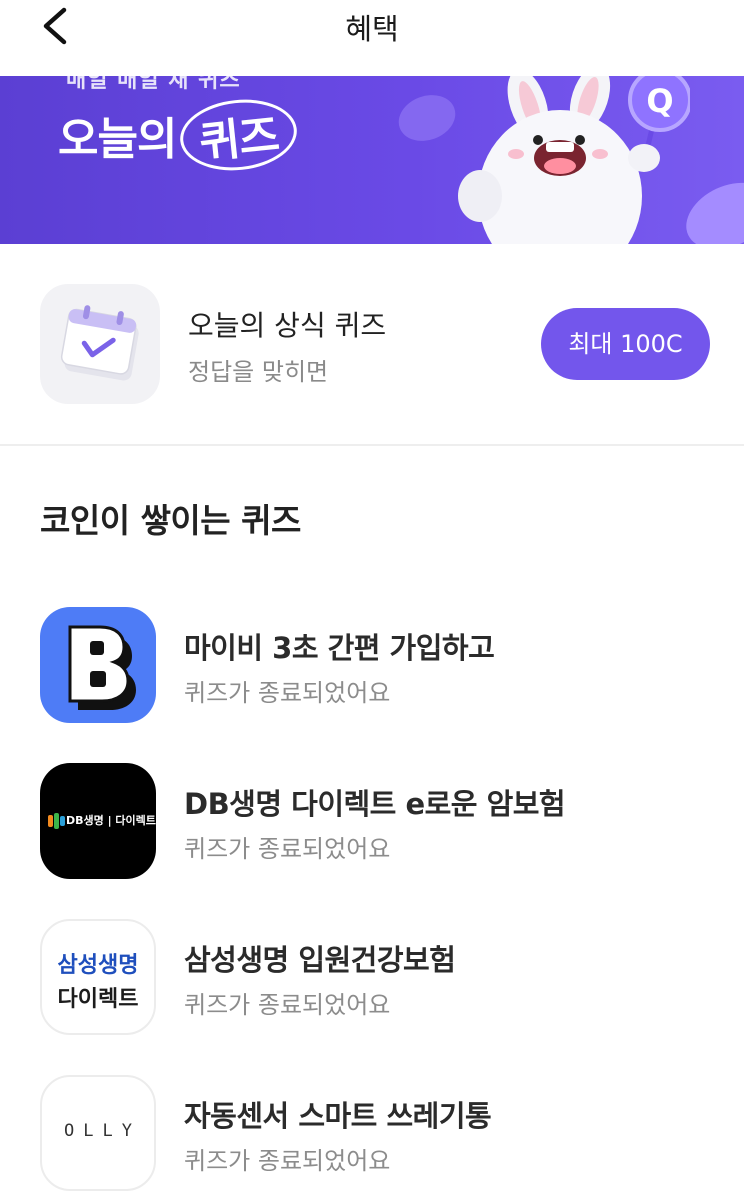 The image size is (744, 1195). I want to click on banner-title: 오늘의 퀴즈, so click(179, 135).